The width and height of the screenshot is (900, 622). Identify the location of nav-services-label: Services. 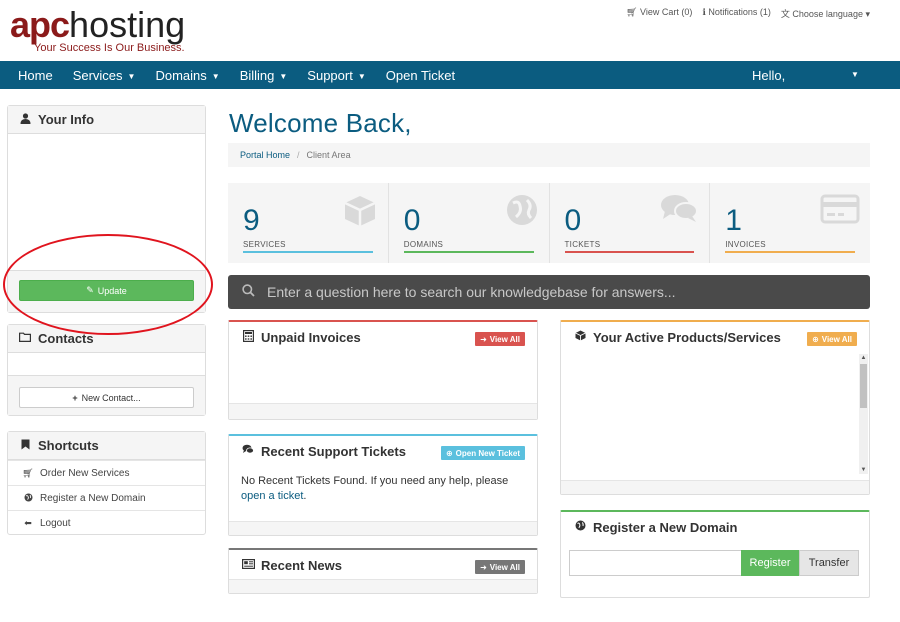
(97, 75).